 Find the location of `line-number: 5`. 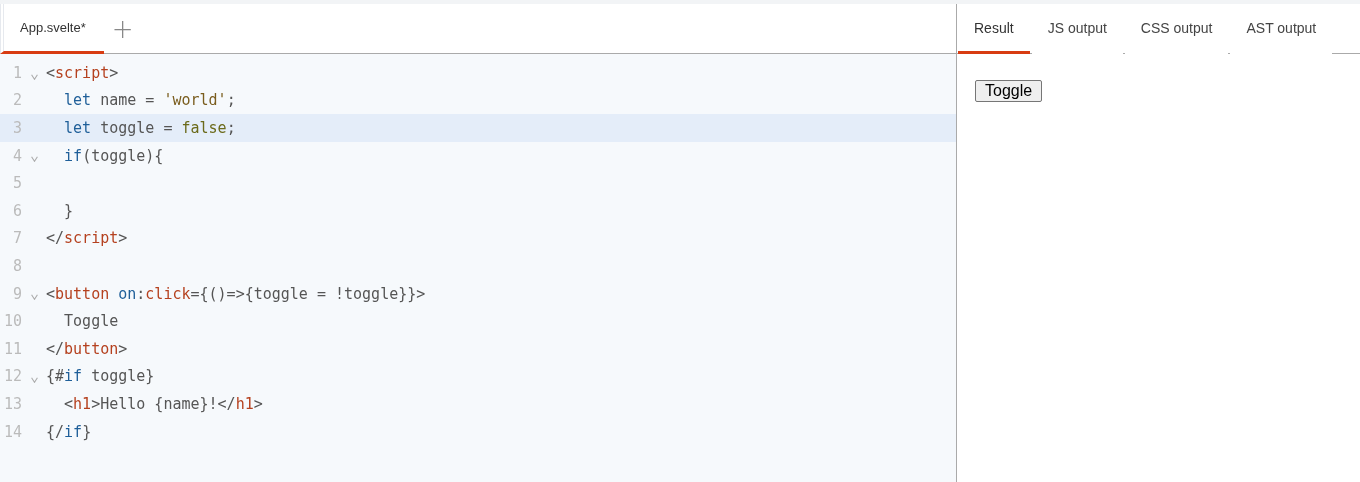

line-number: 5 is located at coordinates (16, 183).